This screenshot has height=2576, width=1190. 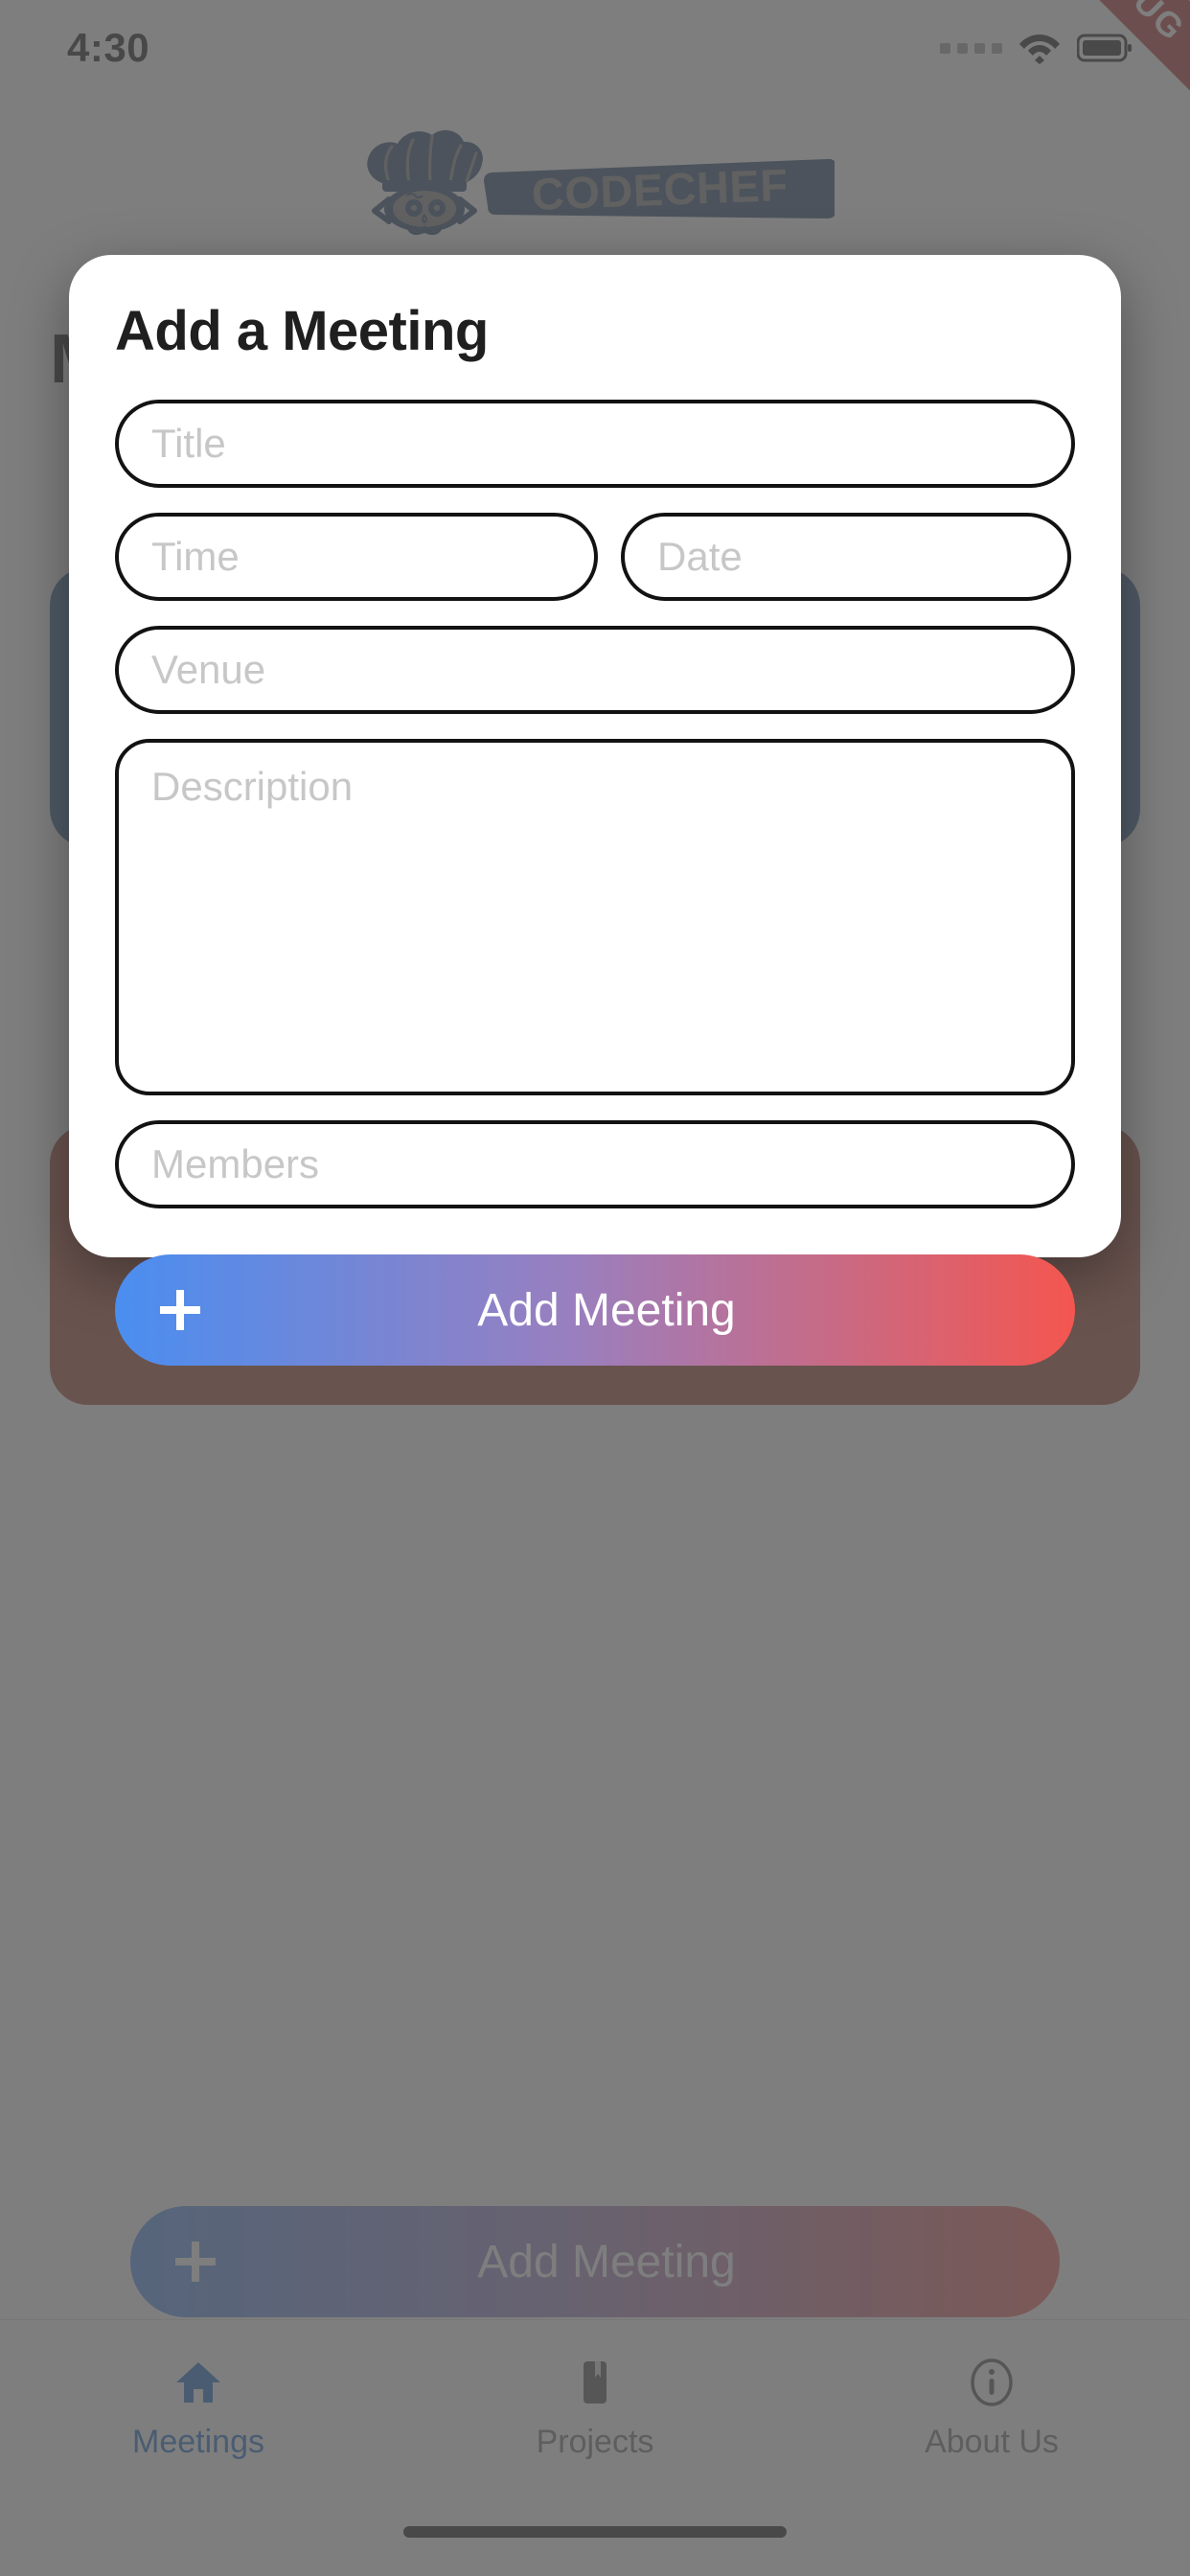 What do you see at coordinates (595, 670) in the screenshot?
I see `venue-input: Venue` at bounding box center [595, 670].